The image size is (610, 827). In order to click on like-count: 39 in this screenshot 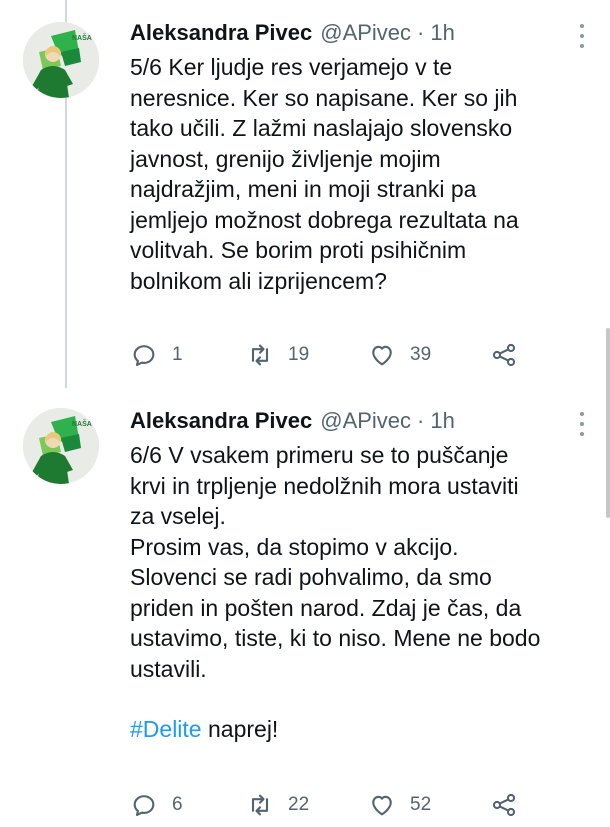, I will do `click(421, 354)`.